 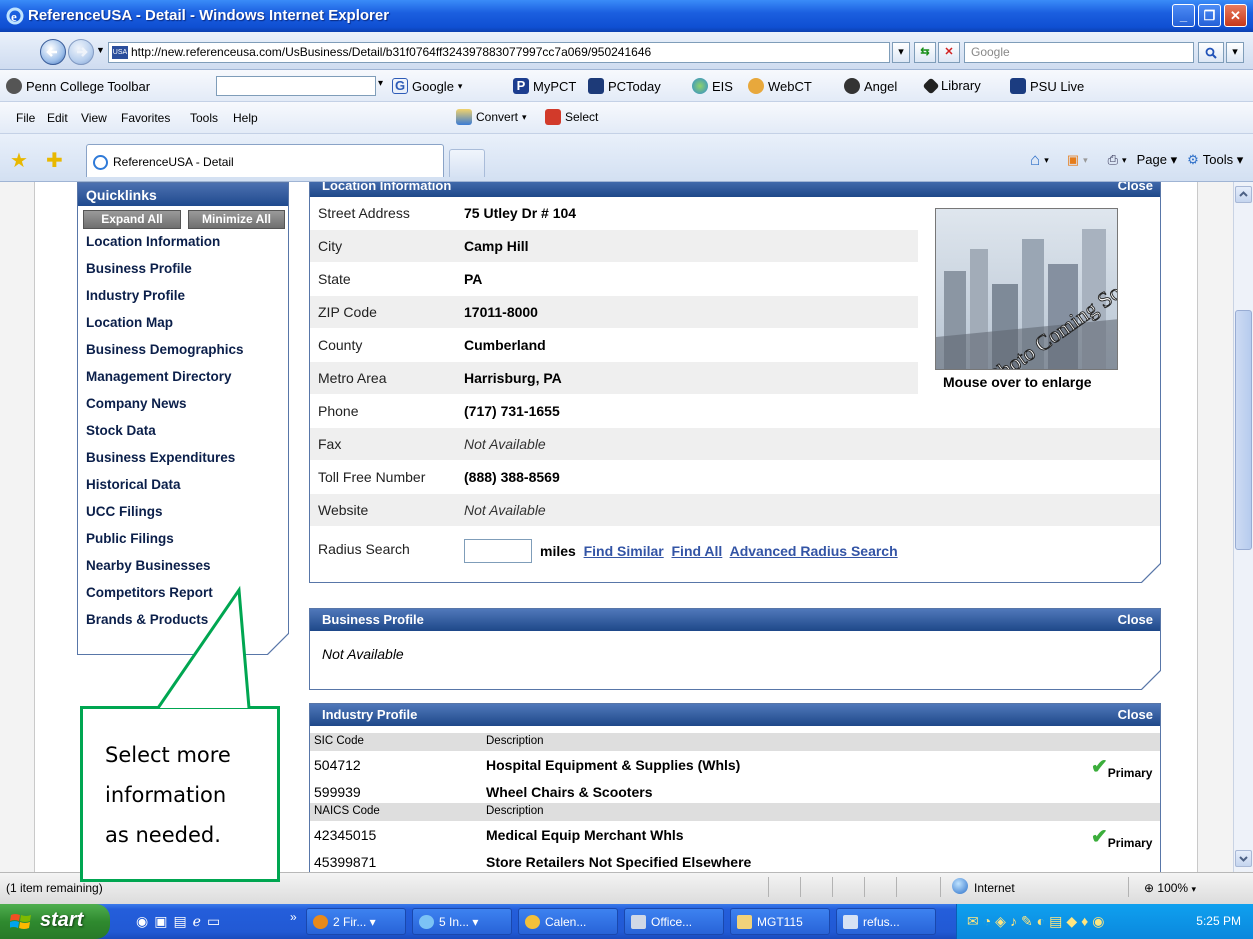 What do you see at coordinates (57, 118) in the screenshot?
I see `menu-edit: Edit` at bounding box center [57, 118].